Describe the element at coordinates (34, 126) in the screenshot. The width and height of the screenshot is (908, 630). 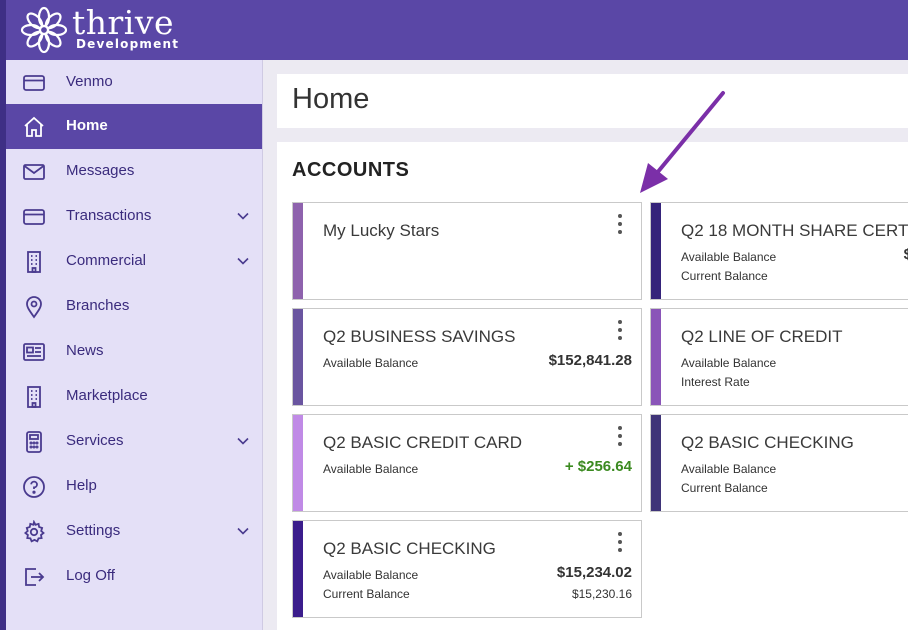
I see `home-icon` at that location.